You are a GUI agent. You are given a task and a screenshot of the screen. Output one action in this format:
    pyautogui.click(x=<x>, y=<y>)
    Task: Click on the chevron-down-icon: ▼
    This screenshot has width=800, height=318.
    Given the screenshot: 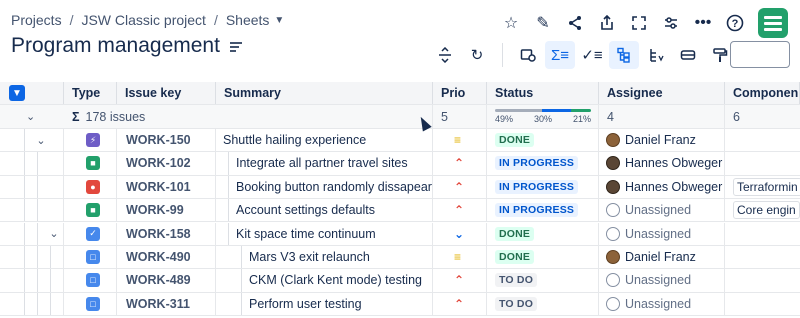 What is the action you would take?
    pyautogui.click(x=279, y=20)
    